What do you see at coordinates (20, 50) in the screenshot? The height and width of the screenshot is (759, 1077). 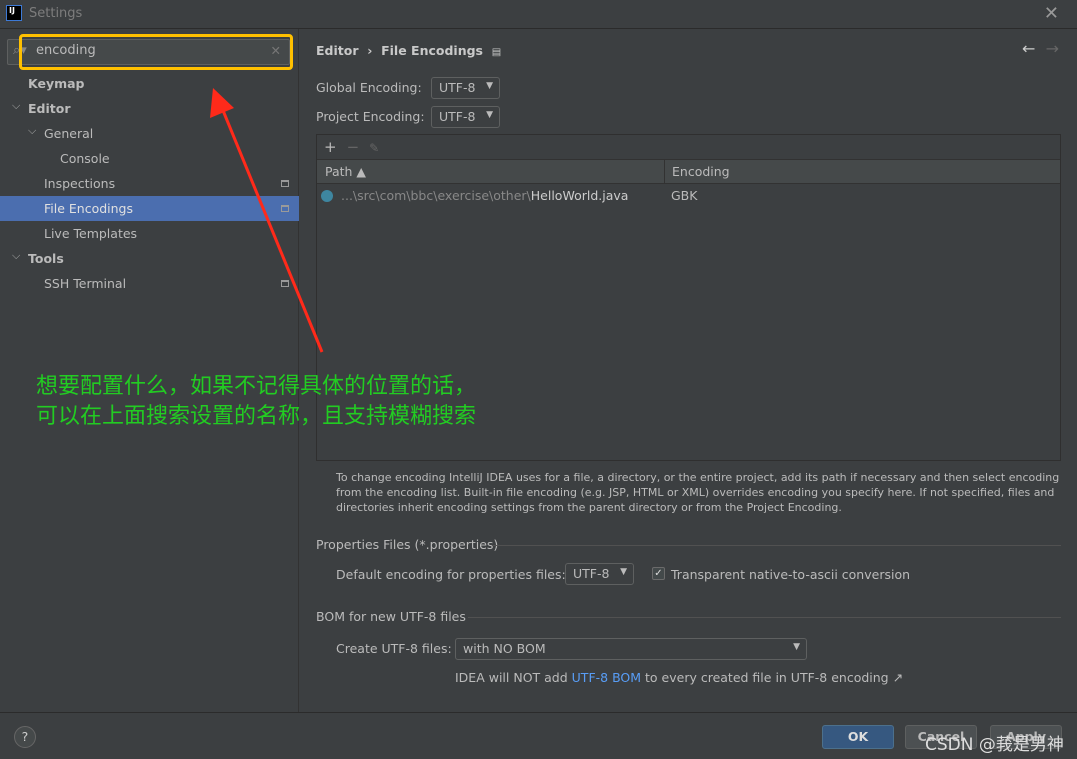 I see `search-icon: ⌕▾` at bounding box center [20, 50].